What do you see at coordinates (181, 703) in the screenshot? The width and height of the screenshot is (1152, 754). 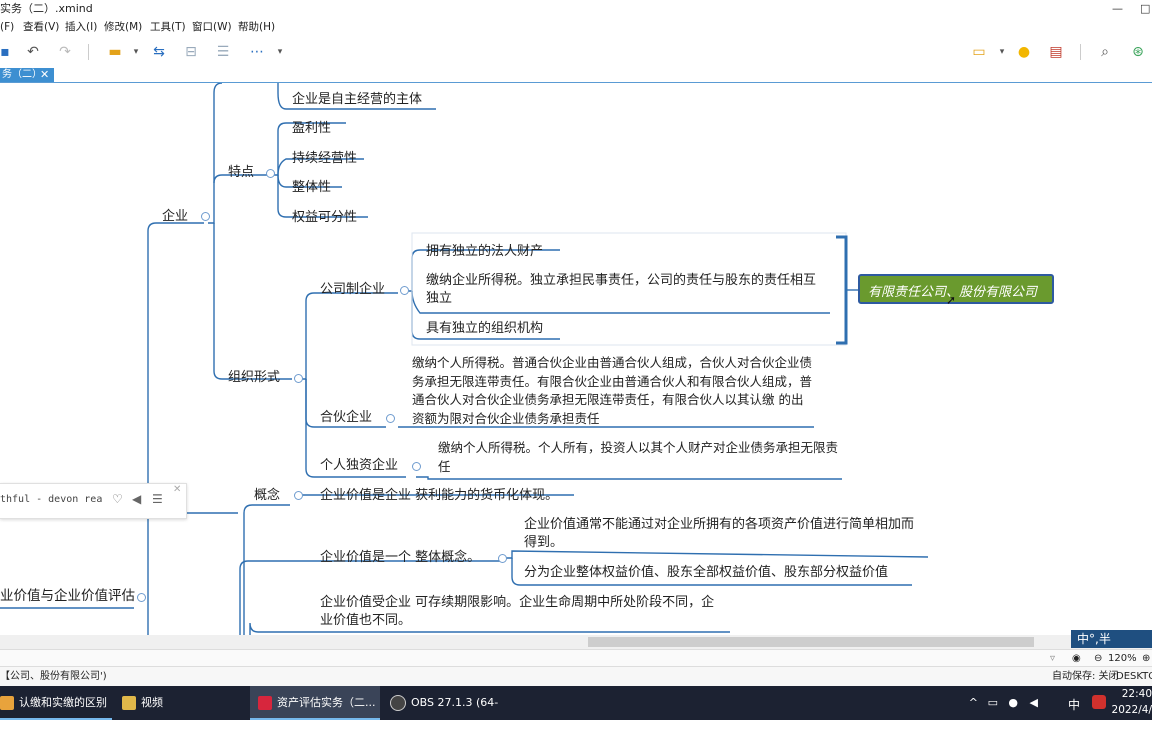 I see `taskbar-item: 视频` at bounding box center [181, 703].